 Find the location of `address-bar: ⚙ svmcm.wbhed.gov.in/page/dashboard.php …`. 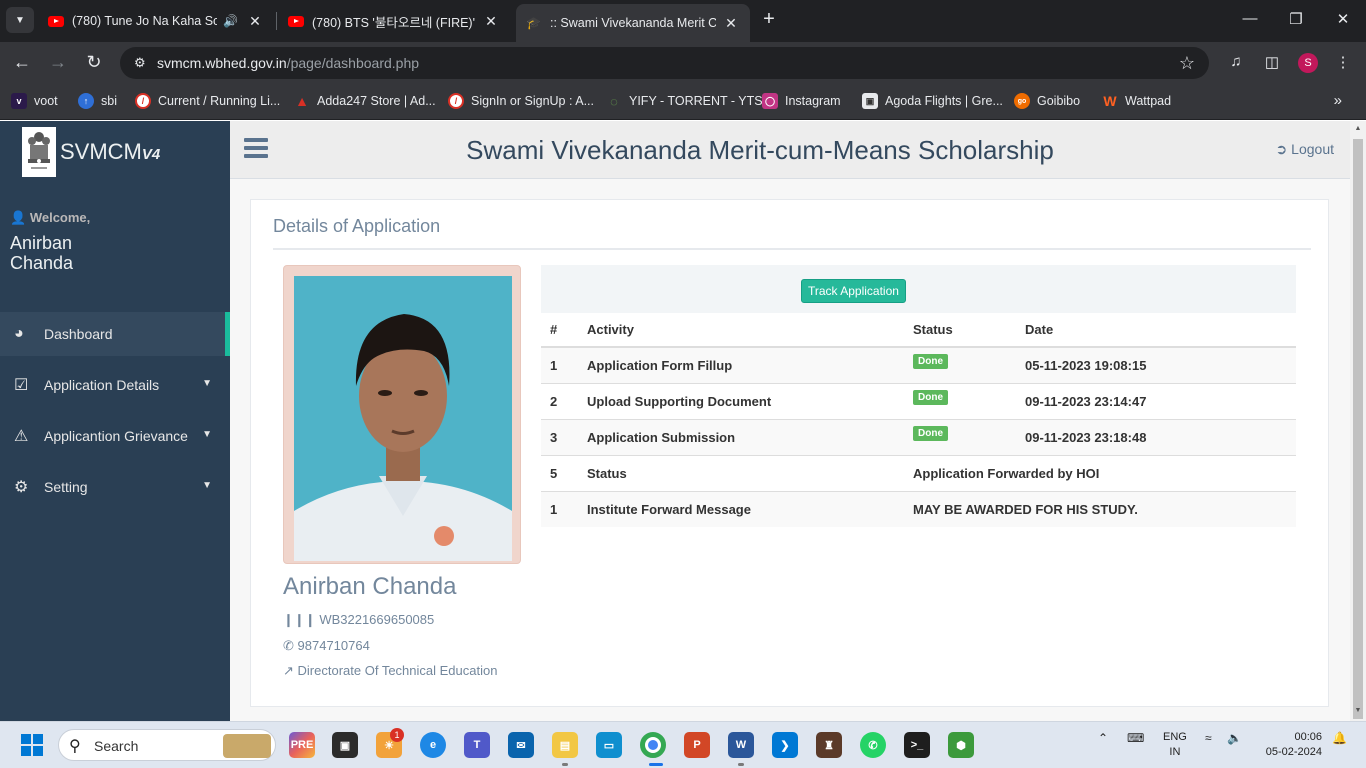

address-bar: ⚙ svmcm.wbhed.gov.in/page/dashboard.php … is located at coordinates (664, 63).